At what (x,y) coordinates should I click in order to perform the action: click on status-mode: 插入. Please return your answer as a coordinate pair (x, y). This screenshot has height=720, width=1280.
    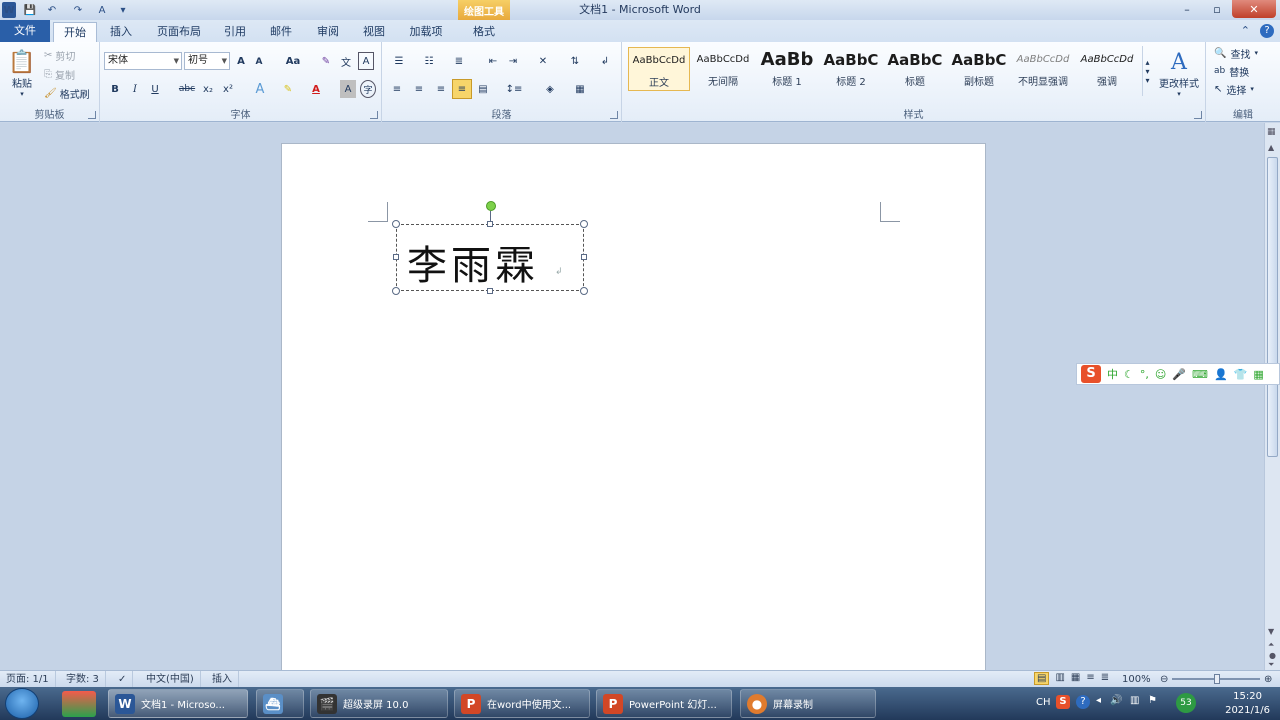
    Looking at the image, I should click on (222, 679).